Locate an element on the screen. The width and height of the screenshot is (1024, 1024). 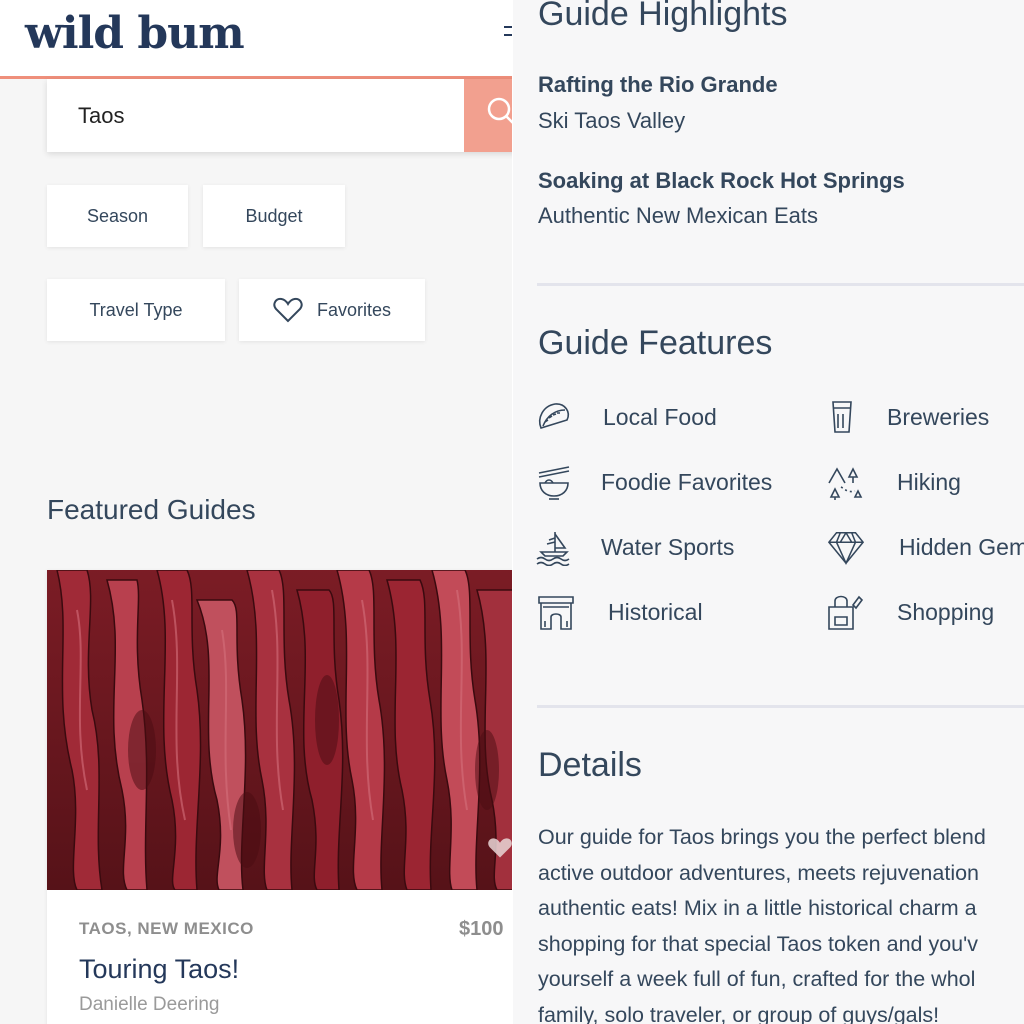
feature-label: Foodie Favorites is located at coordinates (687, 481).